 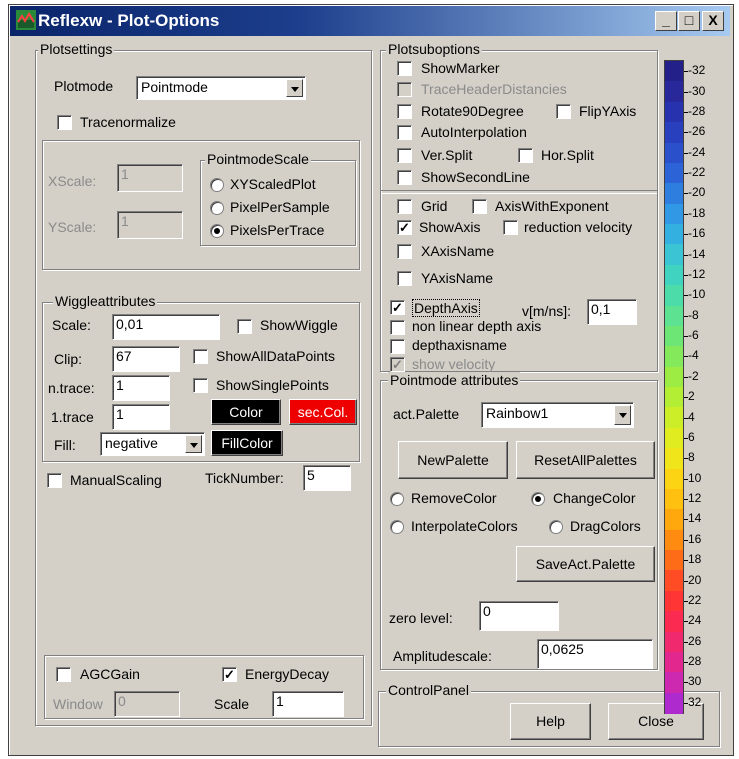 I want to click on showmarker-checkbox, so click(x=404, y=68).